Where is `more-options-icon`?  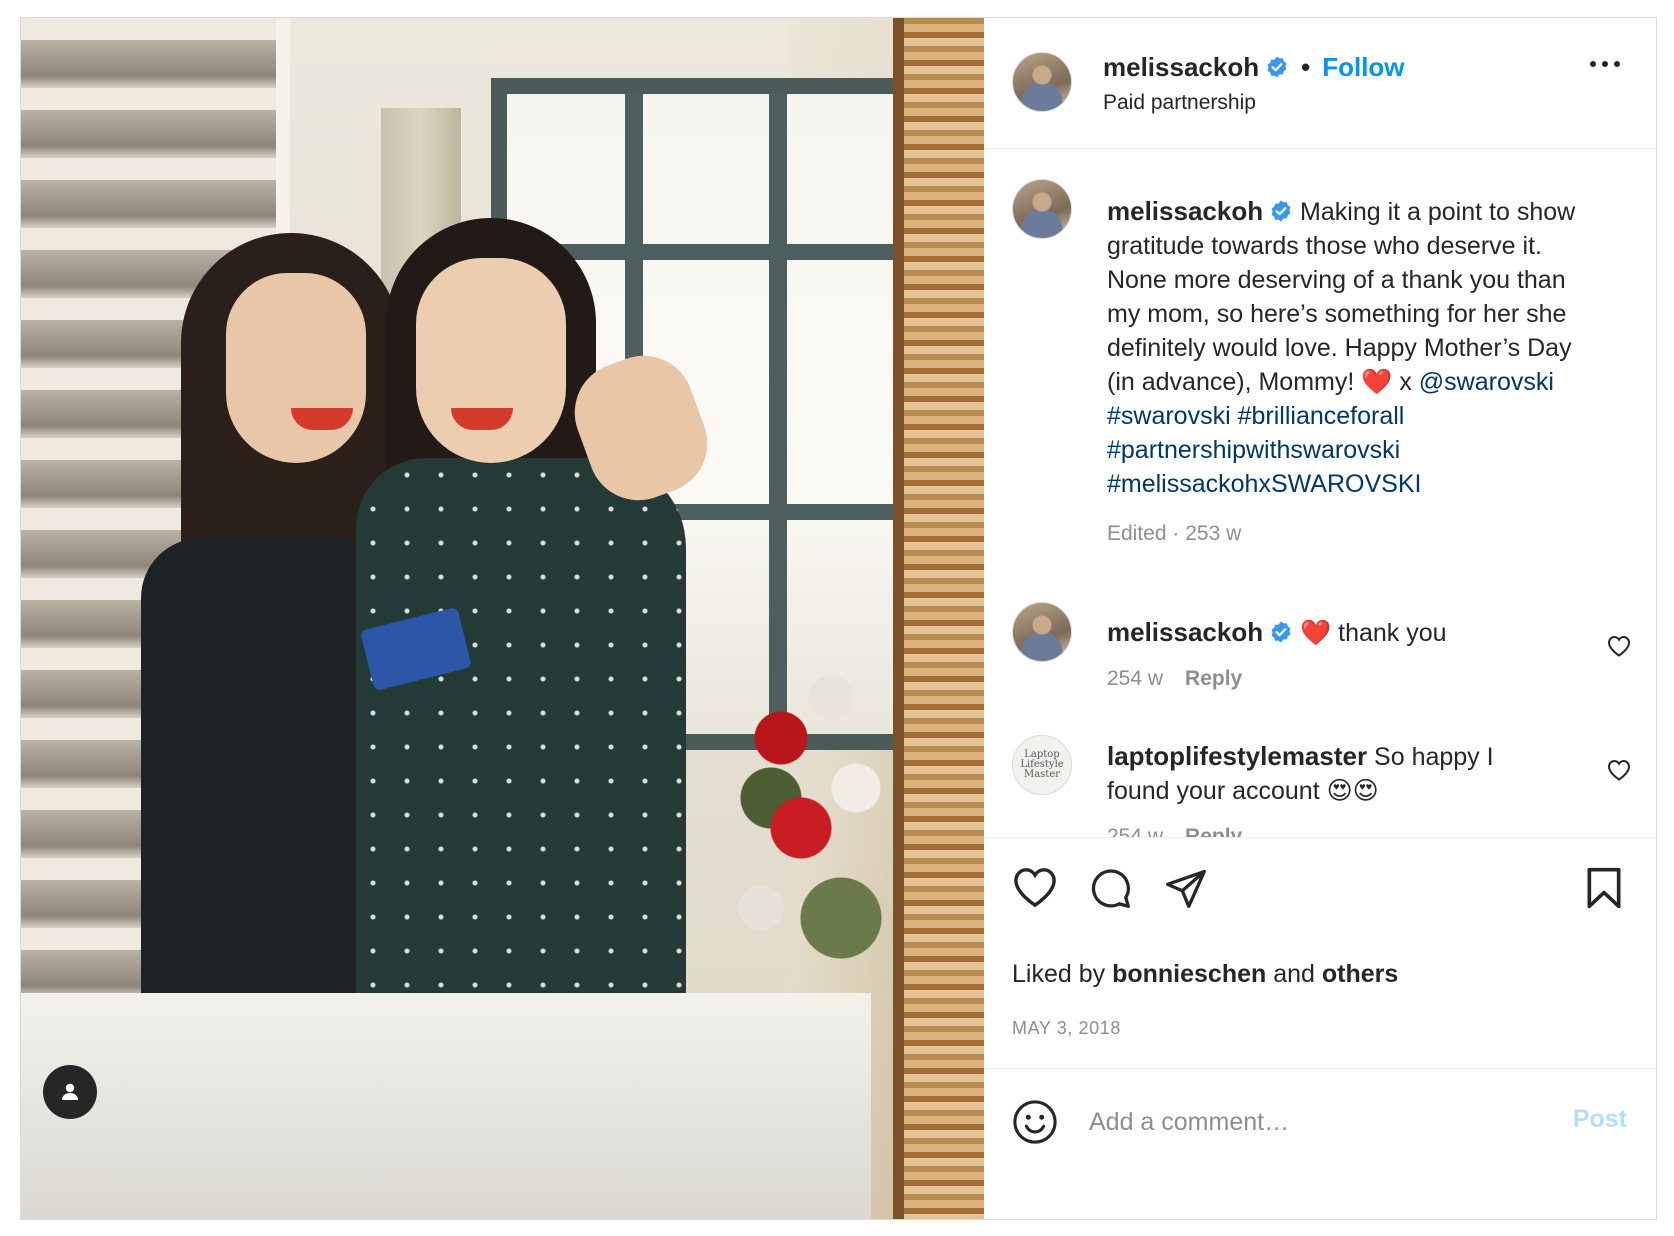
more-options-icon is located at coordinates (1605, 64).